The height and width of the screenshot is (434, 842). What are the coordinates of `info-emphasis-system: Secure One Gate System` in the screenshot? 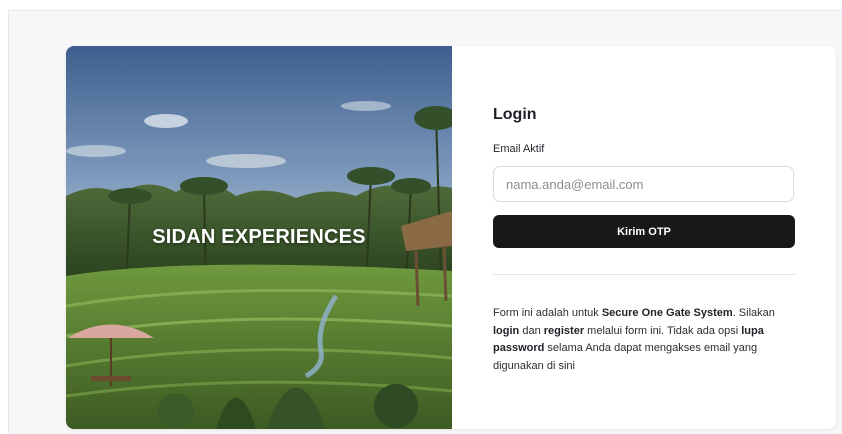 It's located at (667, 313).